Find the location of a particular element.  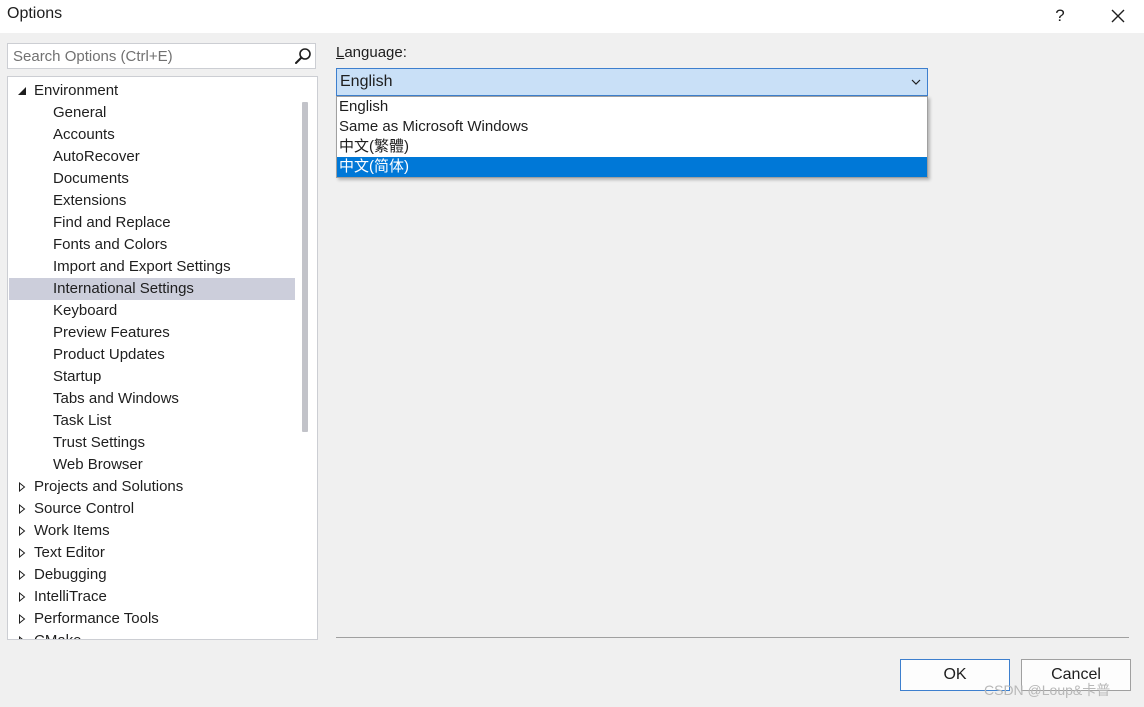

language-option-simplified-chinese: 中文(简体) is located at coordinates (632, 167).